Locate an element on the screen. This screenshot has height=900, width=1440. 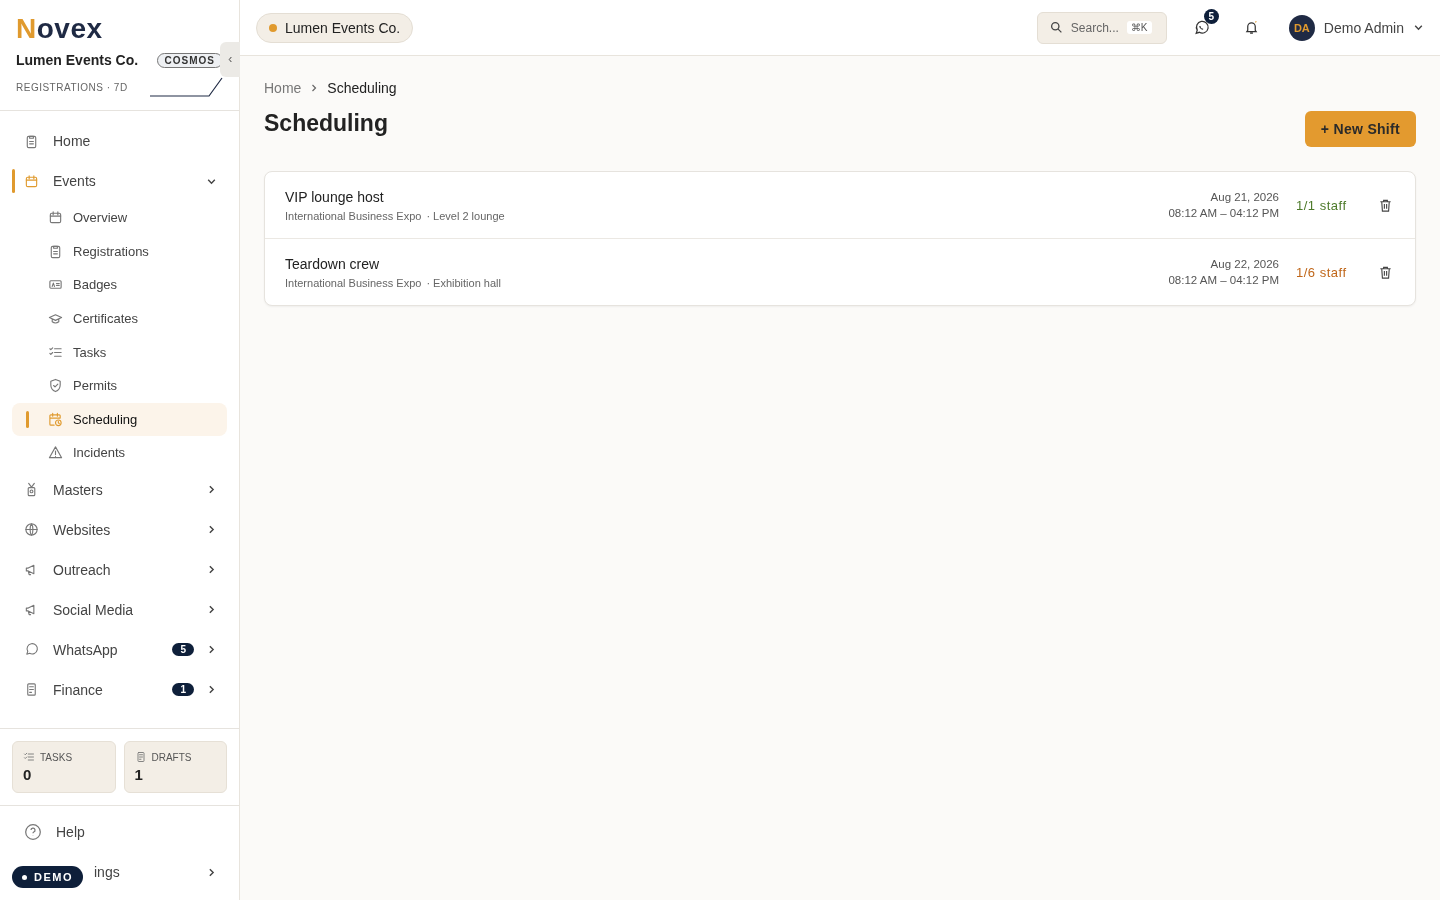
stat-value: 0 is located at coordinates (28, 774).